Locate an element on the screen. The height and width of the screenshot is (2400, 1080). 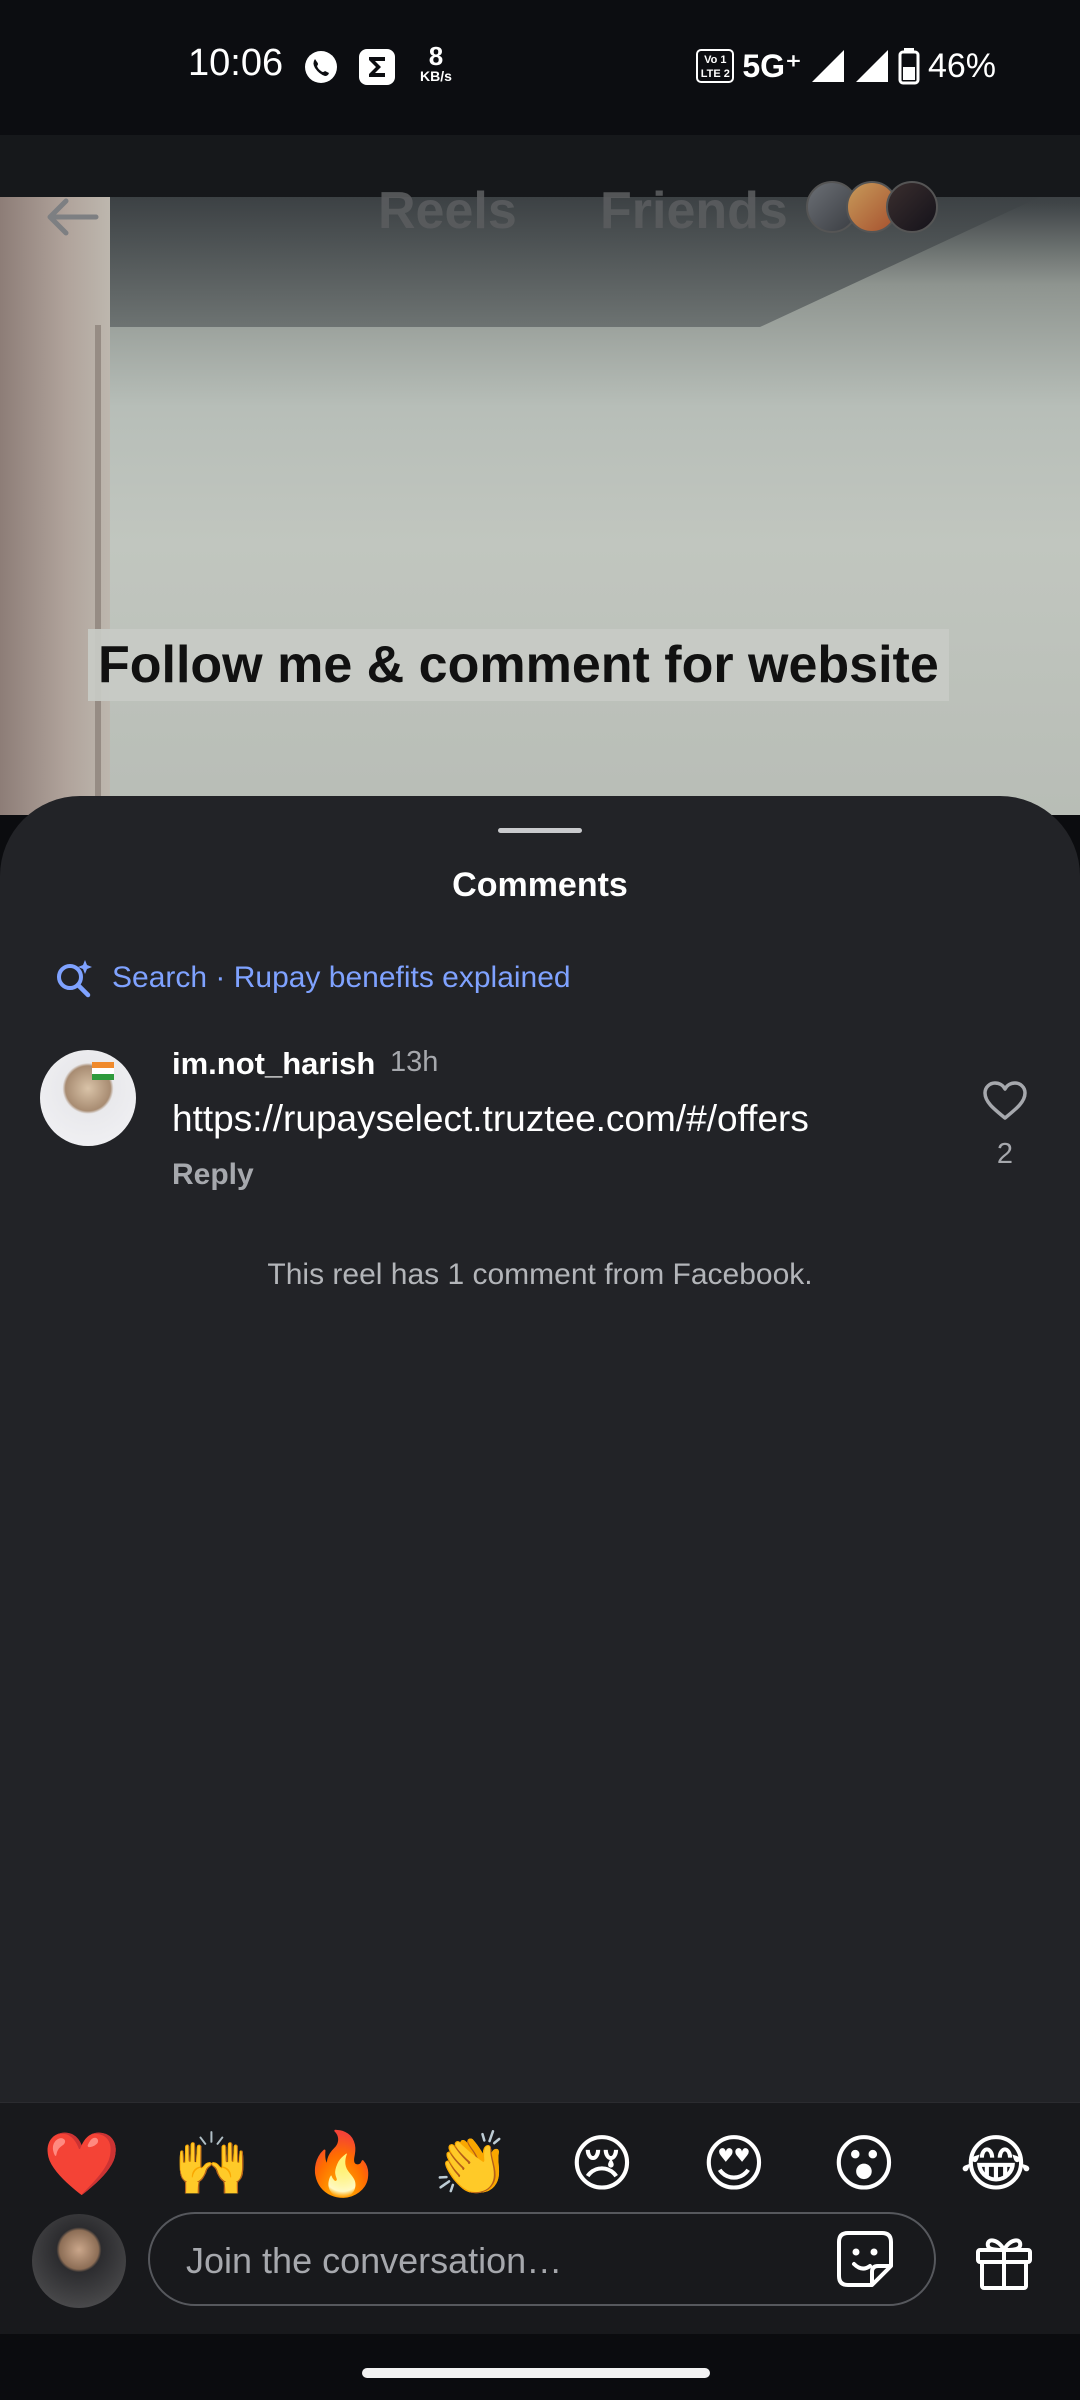
reels-top-nav: Reels Friends is located at coordinates (540, 210).